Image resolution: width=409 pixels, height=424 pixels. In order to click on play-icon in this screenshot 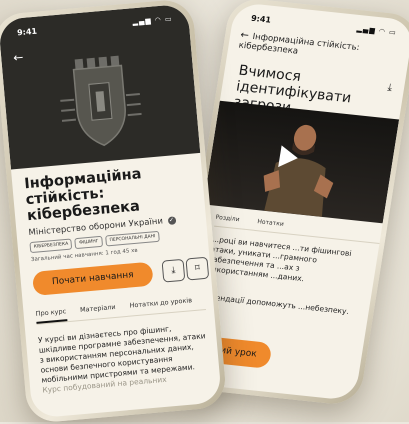, I will do `click(289, 157)`.